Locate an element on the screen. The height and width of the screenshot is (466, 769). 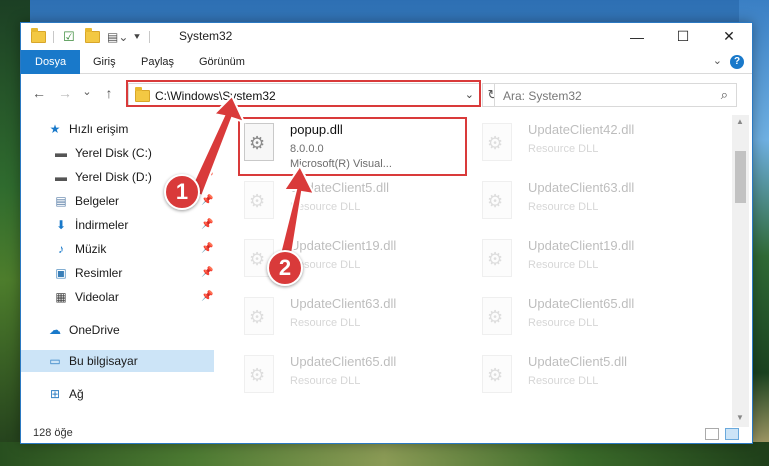
sidebar-item-label: Resimler is located at coordinates (99, 273).